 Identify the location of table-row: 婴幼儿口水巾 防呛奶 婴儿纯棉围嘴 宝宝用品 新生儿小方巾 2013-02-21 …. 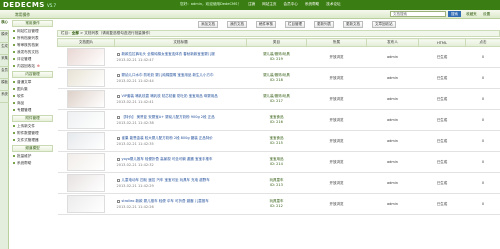
(278, 78).